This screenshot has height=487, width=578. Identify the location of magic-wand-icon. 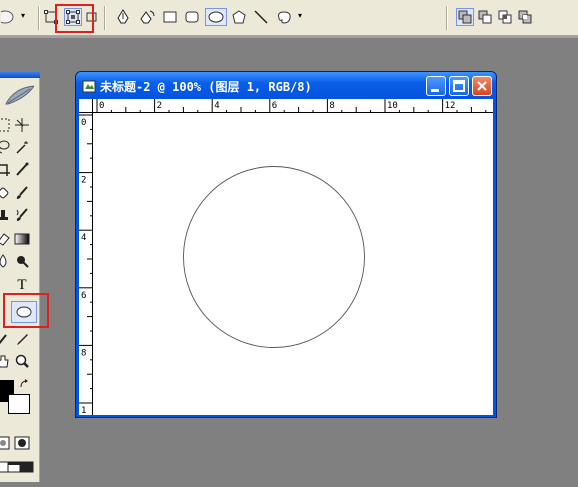
(22, 147).